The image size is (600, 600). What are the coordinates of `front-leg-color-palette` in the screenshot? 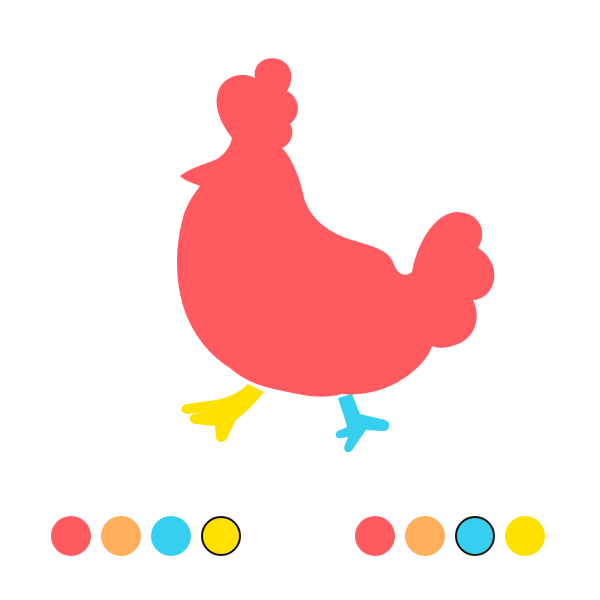 It's located at (151, 536).